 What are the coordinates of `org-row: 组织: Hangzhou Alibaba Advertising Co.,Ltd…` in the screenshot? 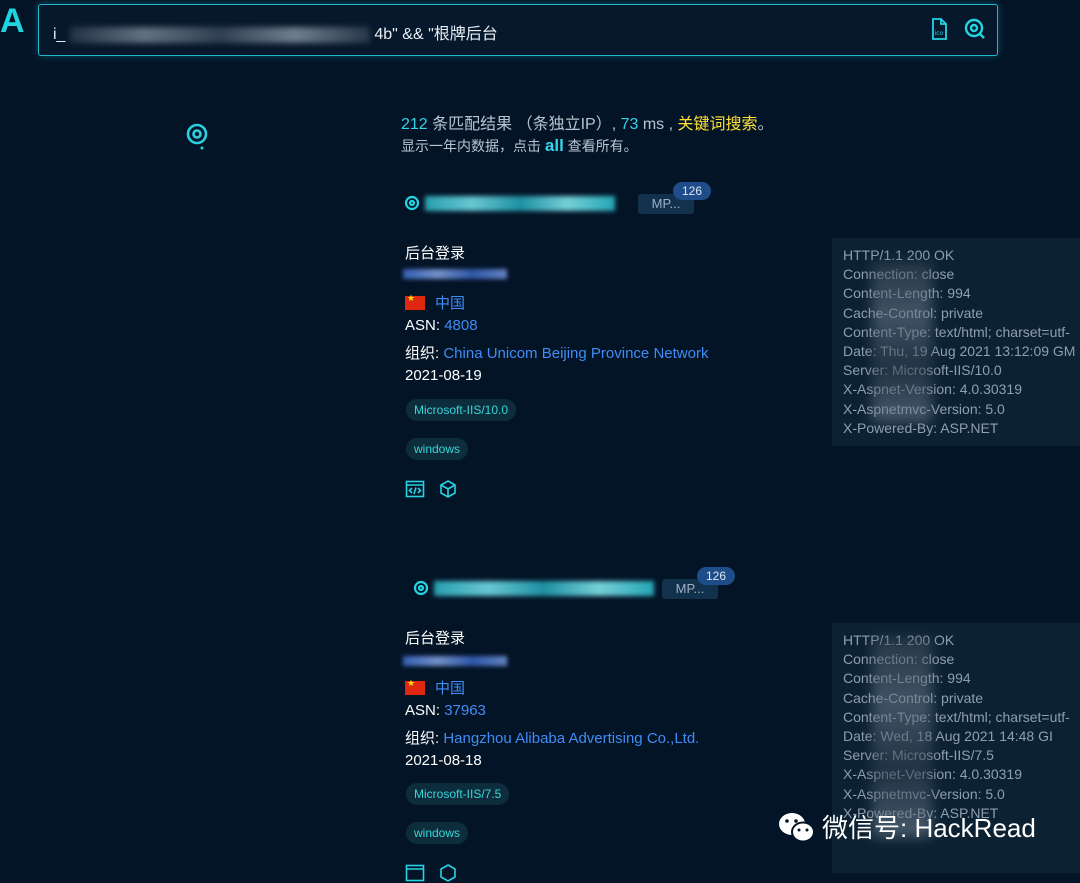 It's located at (552, 737).